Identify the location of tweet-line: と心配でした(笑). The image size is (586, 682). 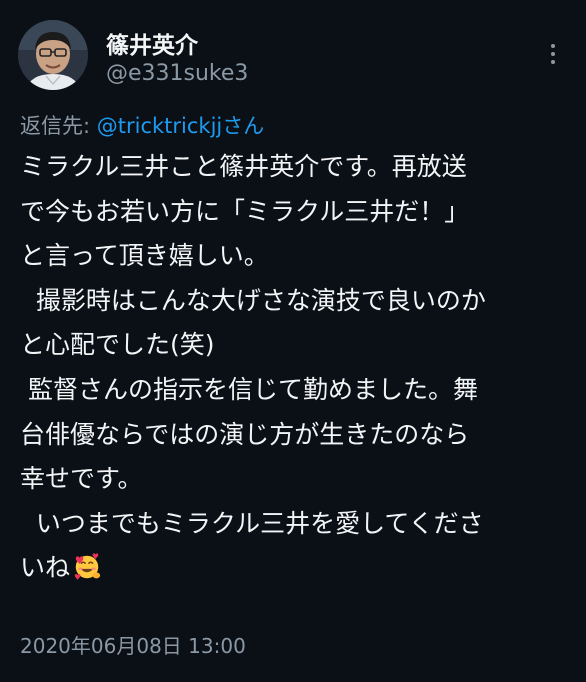
(117, 345).